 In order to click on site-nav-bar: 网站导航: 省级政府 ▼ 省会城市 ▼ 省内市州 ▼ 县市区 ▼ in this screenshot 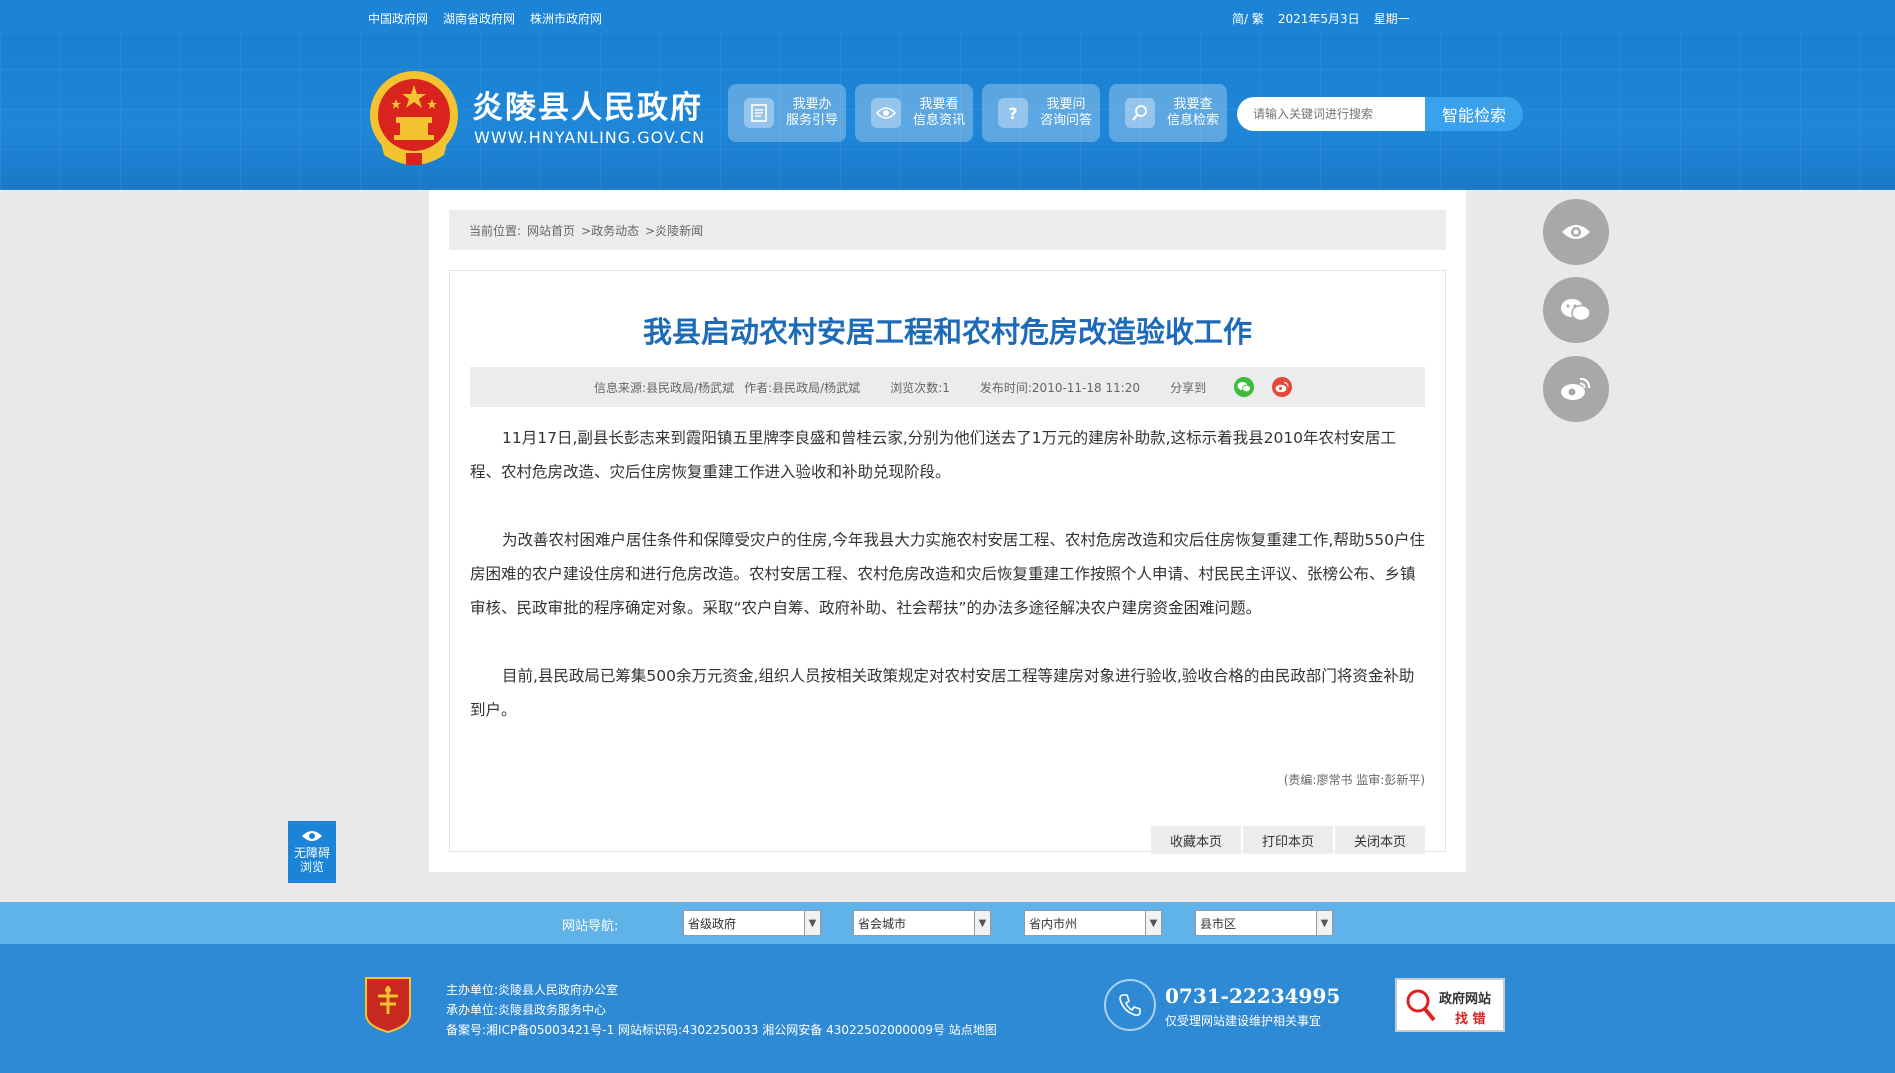, I will do `click(947, 923)`.